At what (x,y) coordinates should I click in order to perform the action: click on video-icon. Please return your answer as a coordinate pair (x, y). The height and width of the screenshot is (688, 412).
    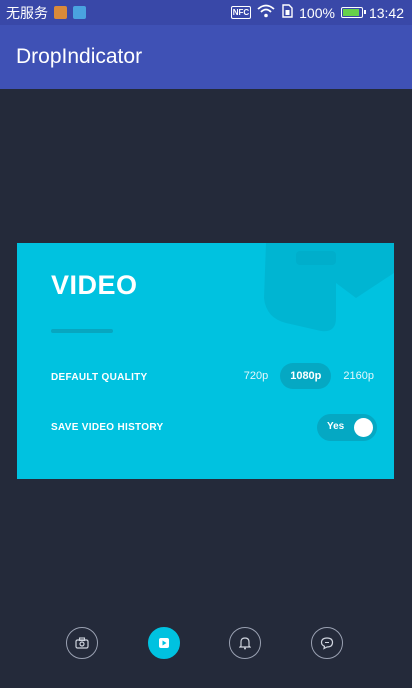
    Looking at the image, I should click on (164, 643).